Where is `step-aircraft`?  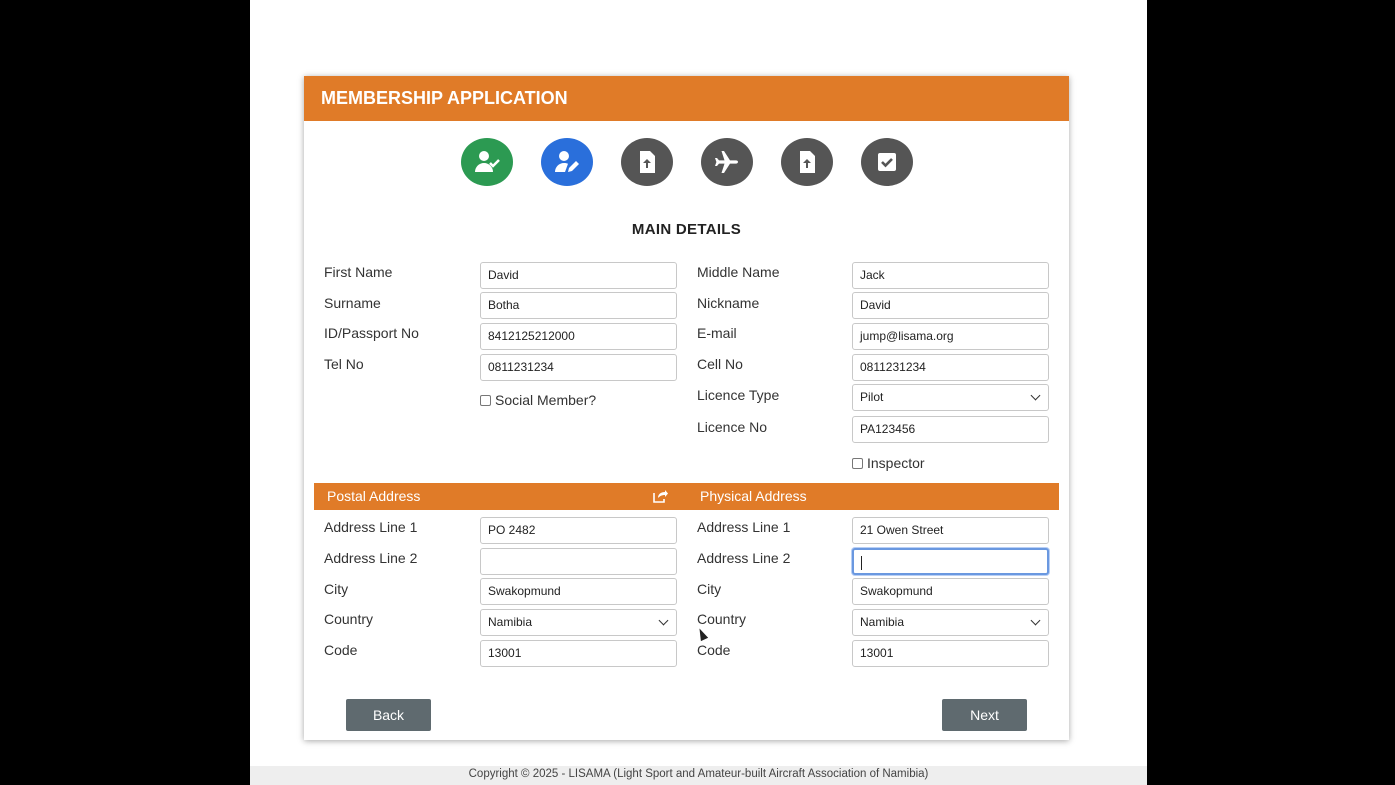
step-aircraft is located at coordinates (727, 162).